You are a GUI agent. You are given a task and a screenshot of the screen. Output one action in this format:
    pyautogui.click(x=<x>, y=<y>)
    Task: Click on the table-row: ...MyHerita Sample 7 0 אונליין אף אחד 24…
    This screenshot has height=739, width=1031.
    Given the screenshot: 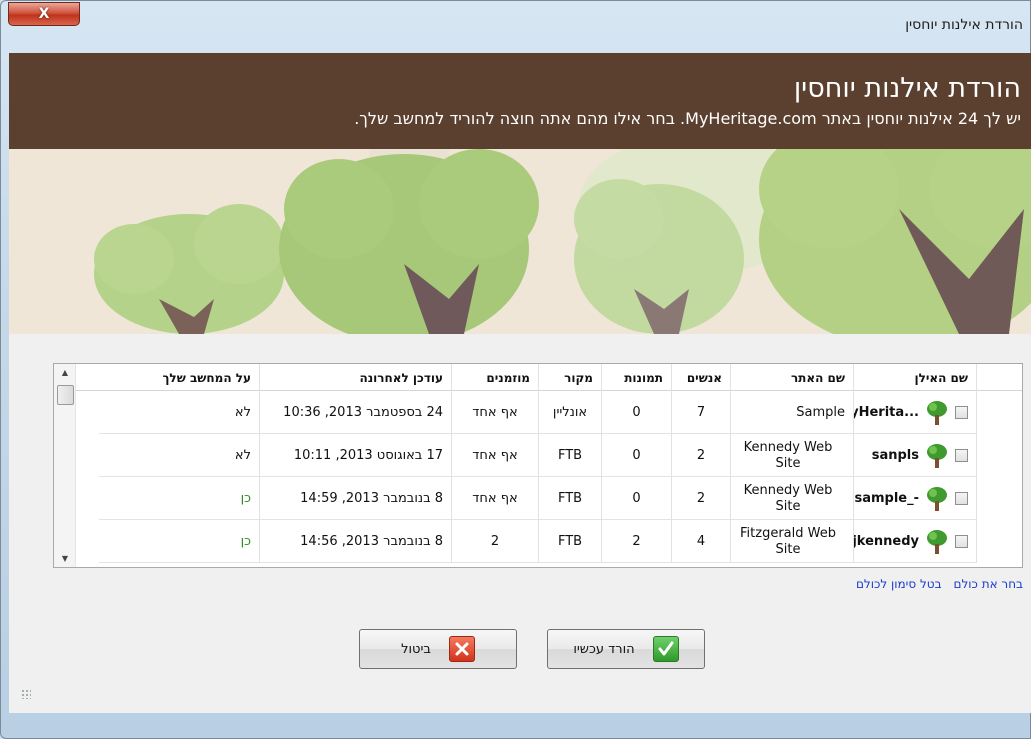 What is the action you would take?
    pyautogui.click(x=538, y=412)
    